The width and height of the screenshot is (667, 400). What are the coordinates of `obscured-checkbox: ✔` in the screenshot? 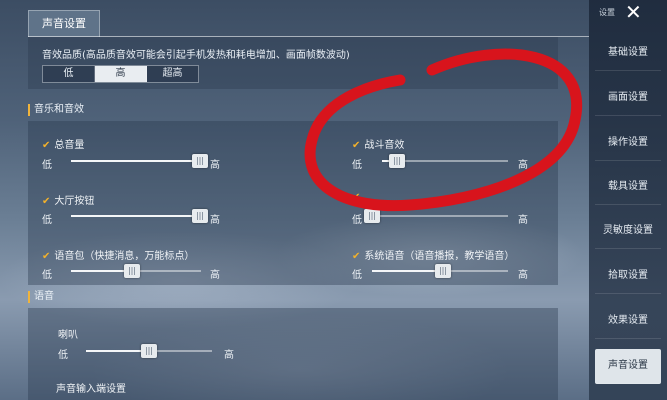 It's located at (358, 197).